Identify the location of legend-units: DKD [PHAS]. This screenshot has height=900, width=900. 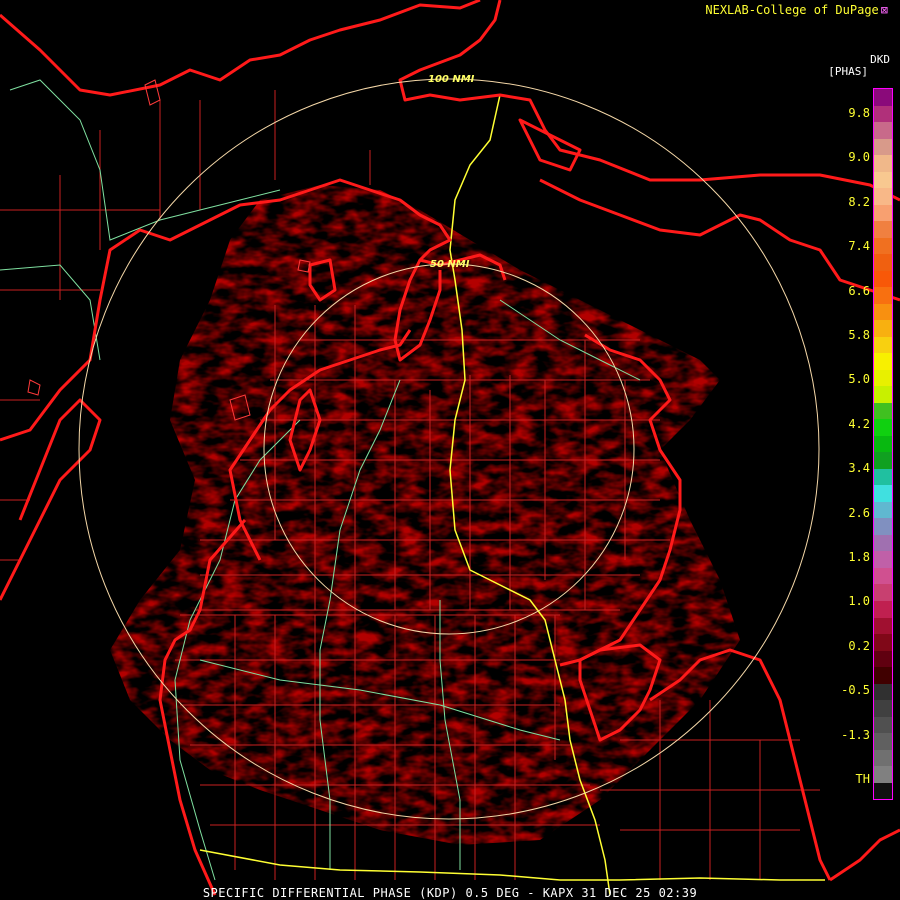
(859, 66).